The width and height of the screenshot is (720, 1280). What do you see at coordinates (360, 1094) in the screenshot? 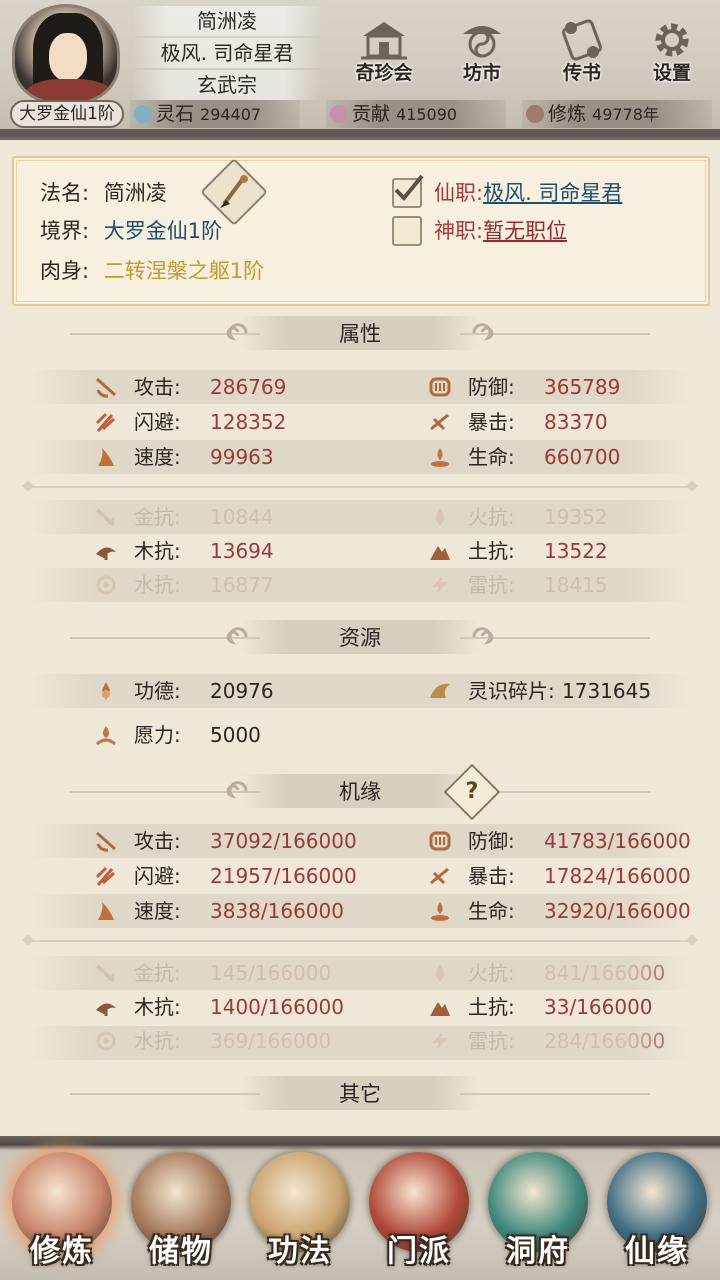
I see `section-title-other: 其它` at bounding box center [360, 1094].